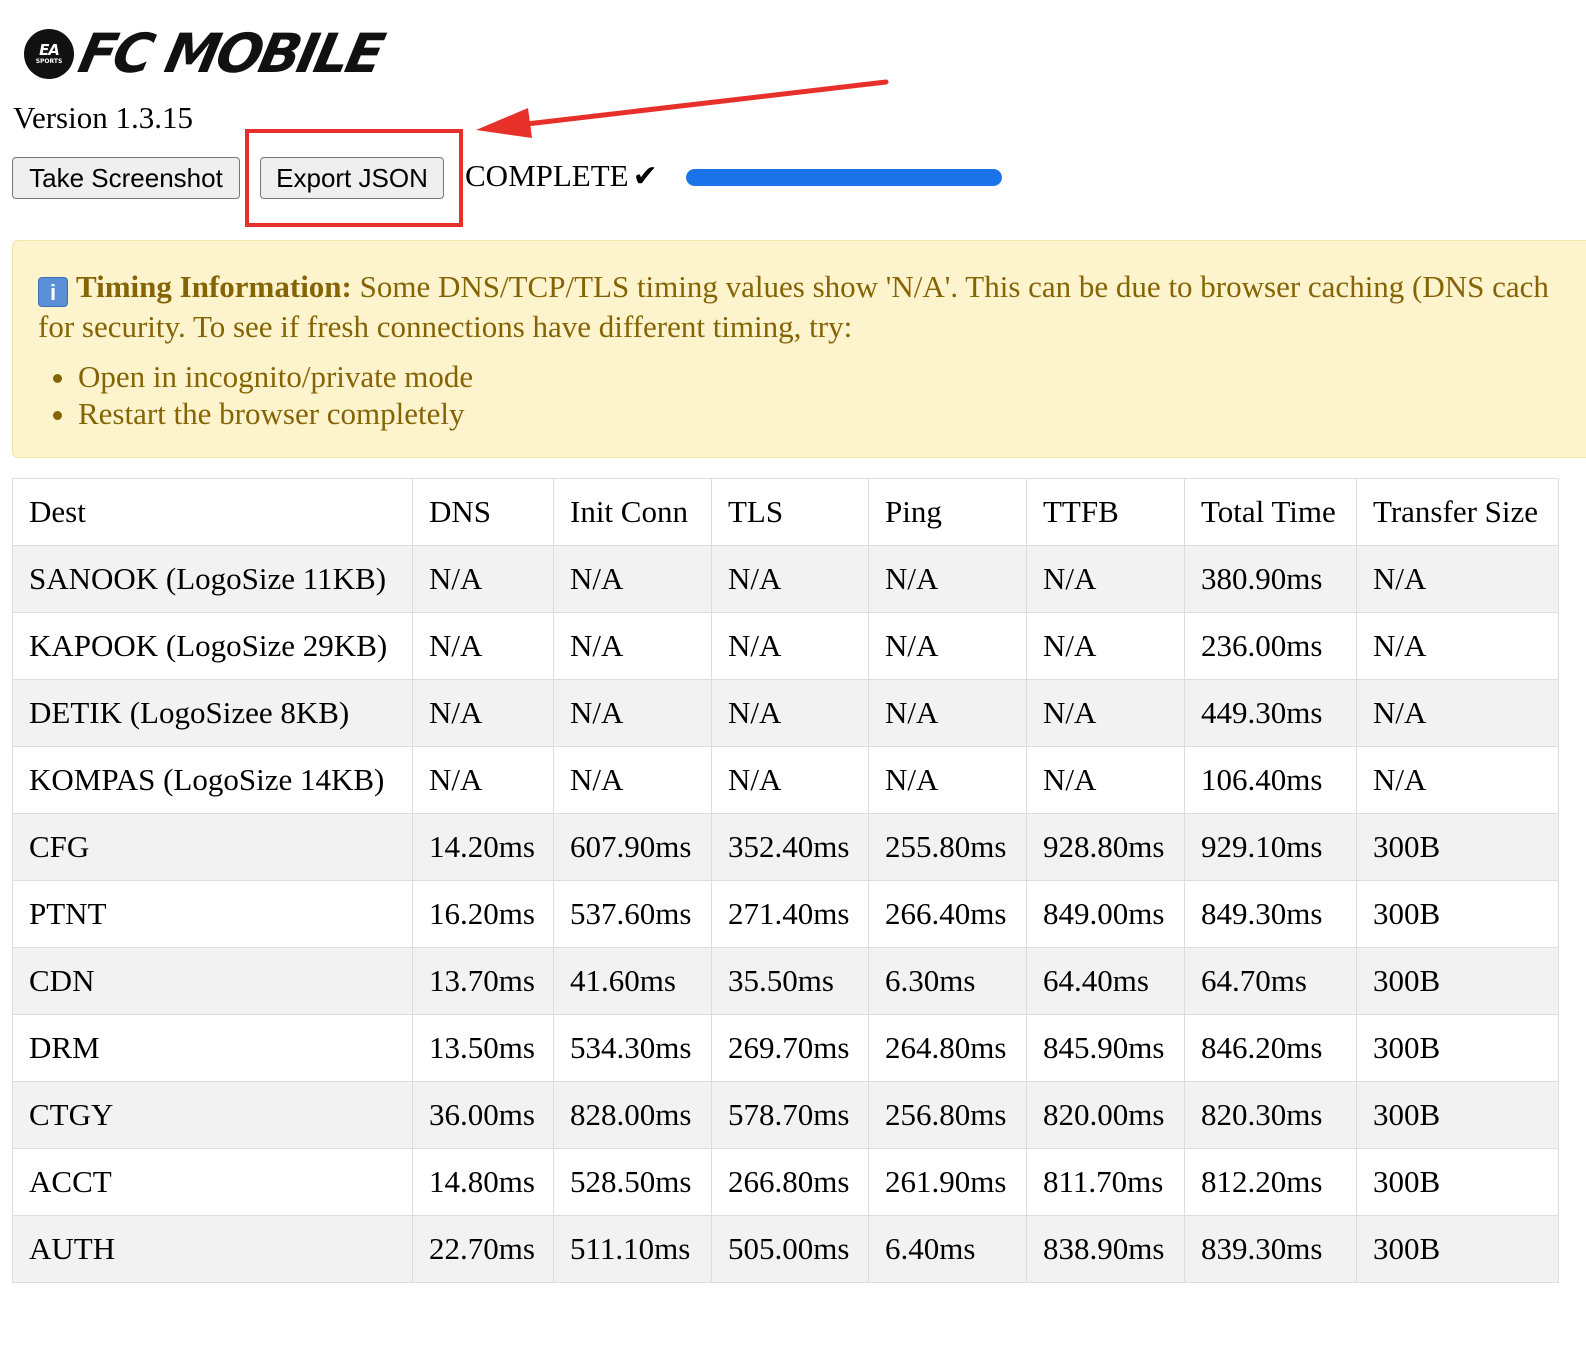 This screenshot has width=1586, height=1346. What do you see at coordinates (1105, 512) in the screenshot?
I see `column-header: TTFB` at bounding box center [1105, 512].